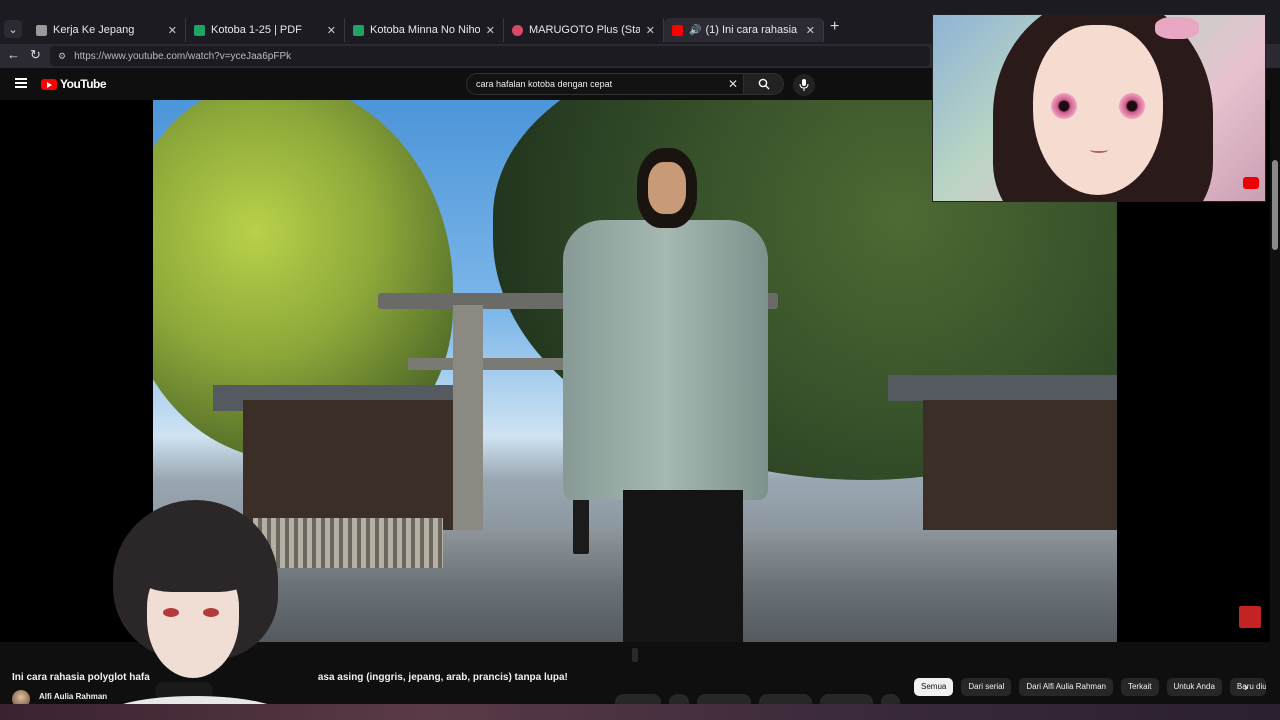 Image resolution: width=1280 pixels, height=720 pixels. What do you see at coordinates (195, 557) in the screenshot?
I see `avatar-bangs` at bounding box center [195, 557].